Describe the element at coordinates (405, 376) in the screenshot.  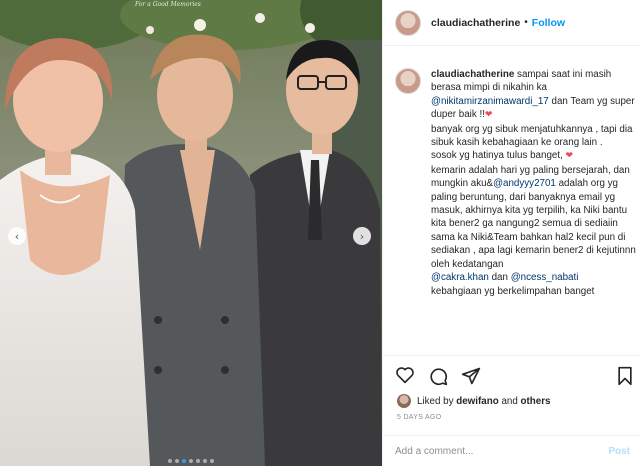
I see `heart-outline-icon` at that location.